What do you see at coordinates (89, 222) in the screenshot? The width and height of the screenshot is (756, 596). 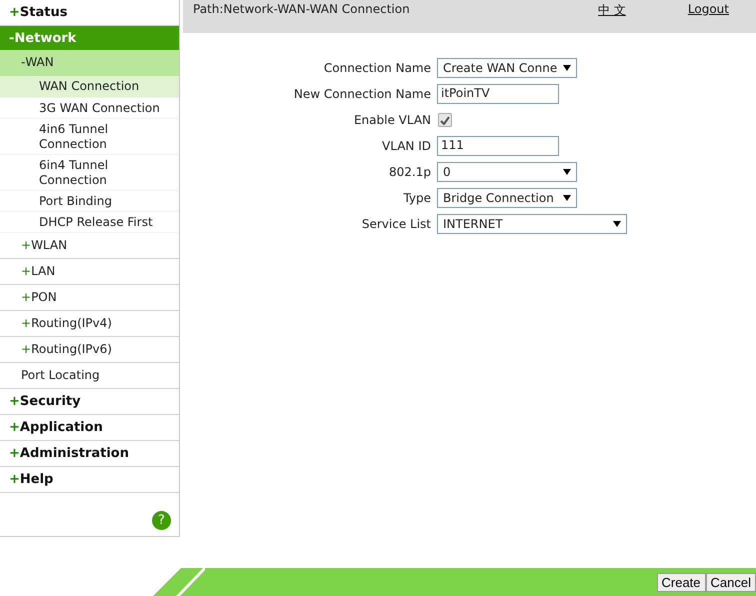 I see `nav-item: DHCP Release First` at bounding box center [89, 222].